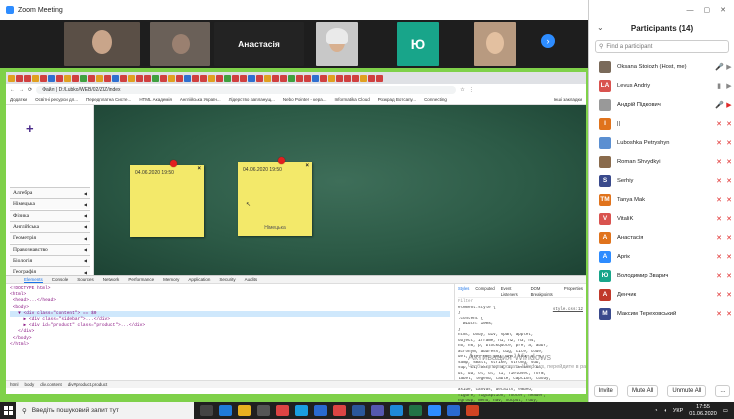  Describe the element at coordinates (434, 410) in the screenshot. I see `zoom-icon` at that location.